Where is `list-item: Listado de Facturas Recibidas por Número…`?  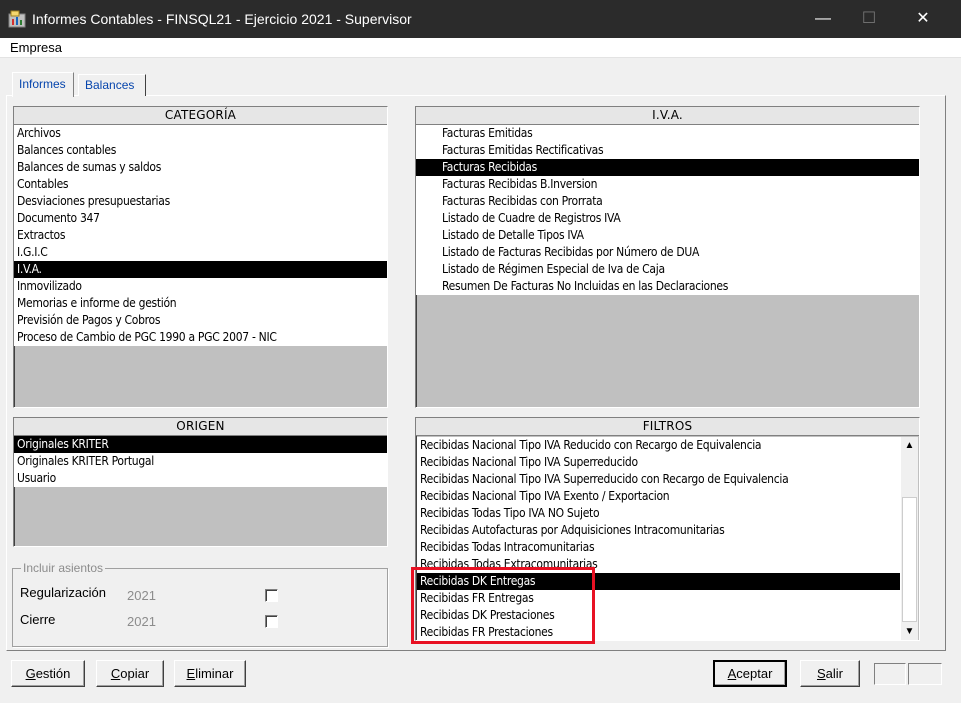
list-item: Listado de Facturas Recibidas por Número… is located at coordinates (667, 252).